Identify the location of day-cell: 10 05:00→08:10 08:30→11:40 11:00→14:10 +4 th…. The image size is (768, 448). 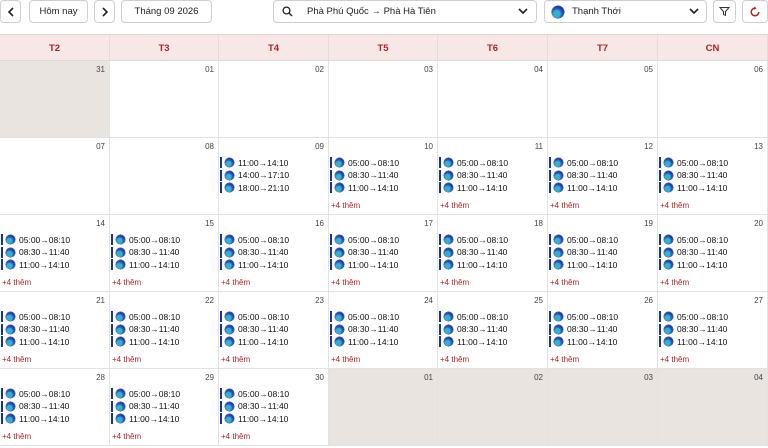
(383, 176).